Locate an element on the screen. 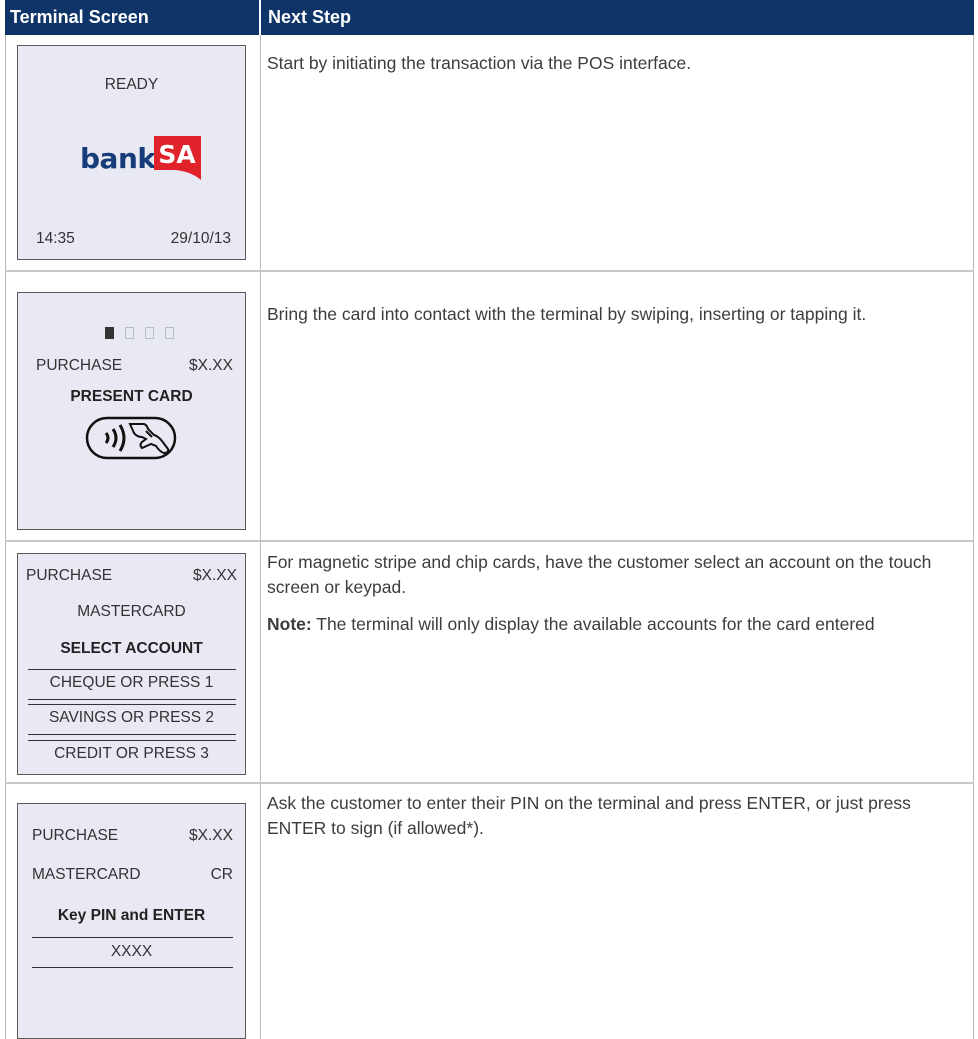  note-label: Note: is located at coordinates (289, 624).